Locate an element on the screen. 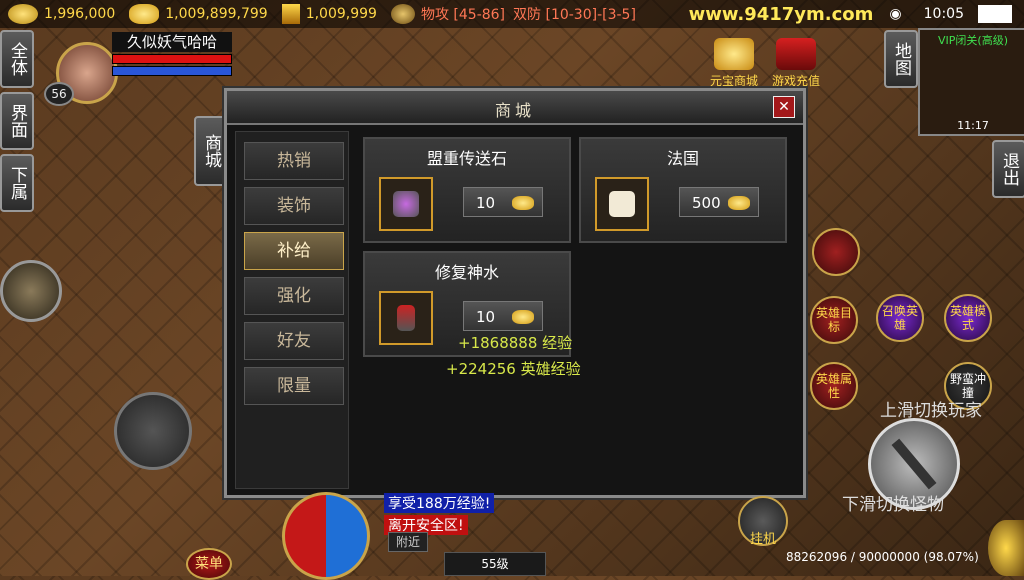 The image size is (1024, 580). tab-supply: 补给 is located at coordinates (294, 251).